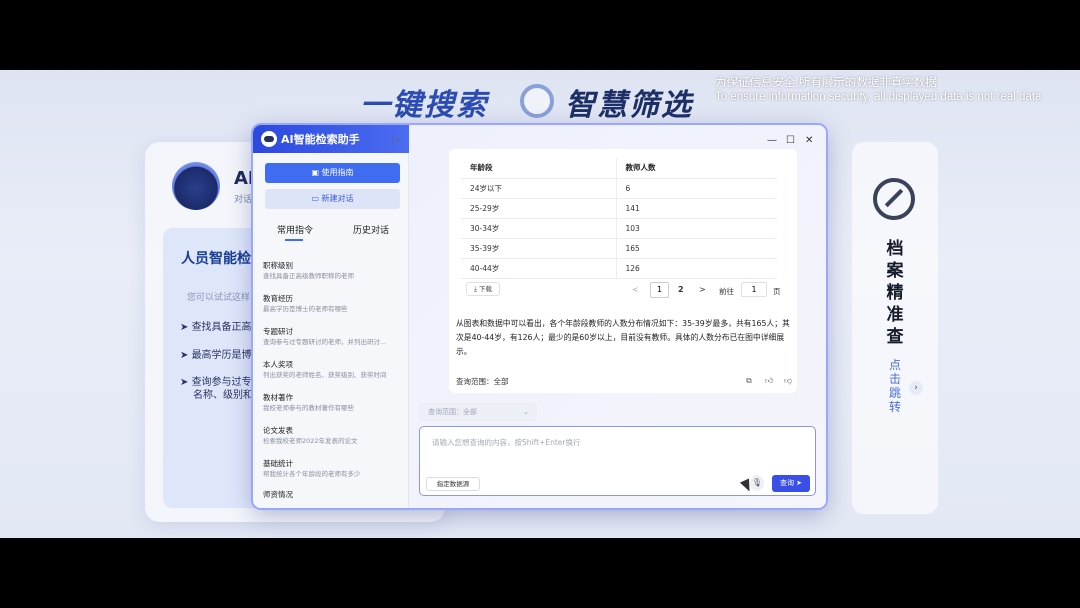 This screenshot has width=1080, height=608. I want to click on chevron-right-icon: ›, so click(916, 388).